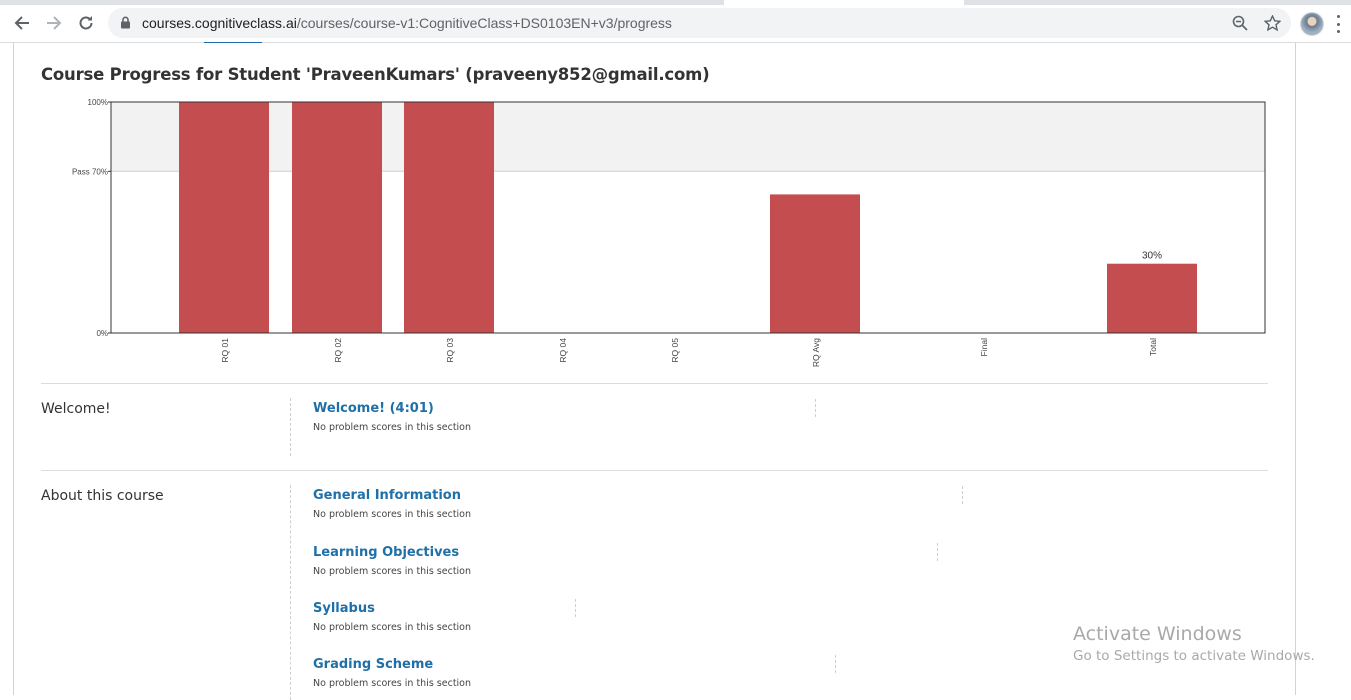 This screenshot has width=1351, height=700. What do you see at coordinates (76, 409) in the screenshot?
I see `chapter-title: Welcome!` at bounding box center [76, 409].